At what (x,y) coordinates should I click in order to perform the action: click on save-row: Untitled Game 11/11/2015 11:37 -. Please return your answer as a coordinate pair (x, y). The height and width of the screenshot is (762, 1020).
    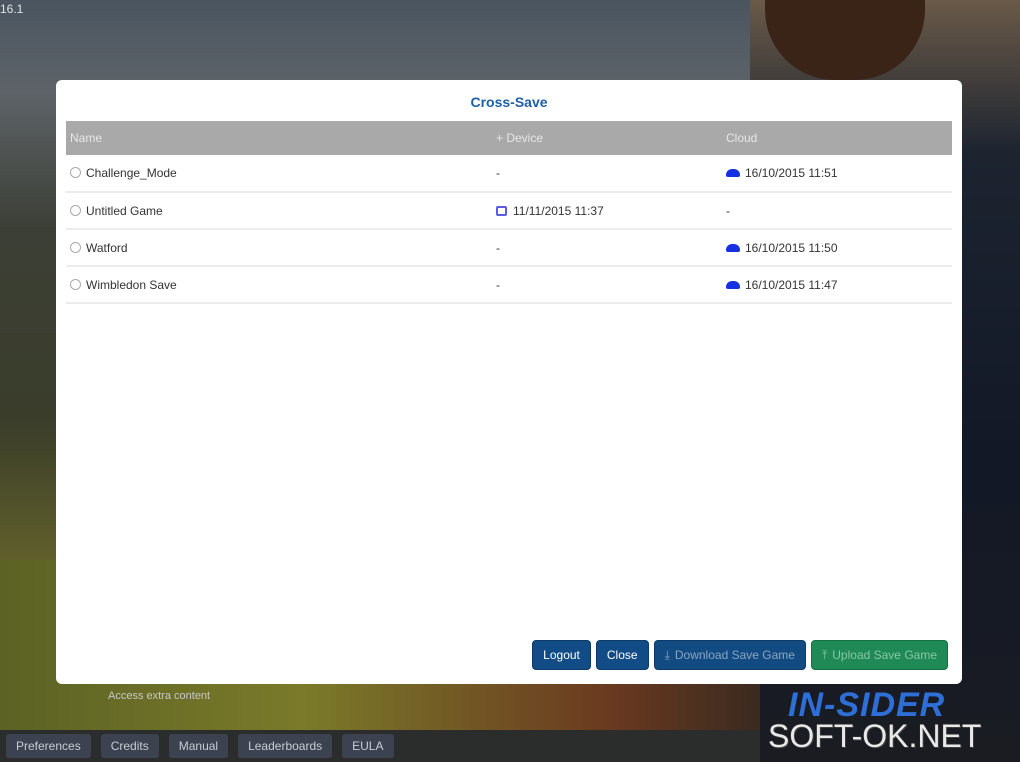
    Looking at the image, I should click on (509, 211).